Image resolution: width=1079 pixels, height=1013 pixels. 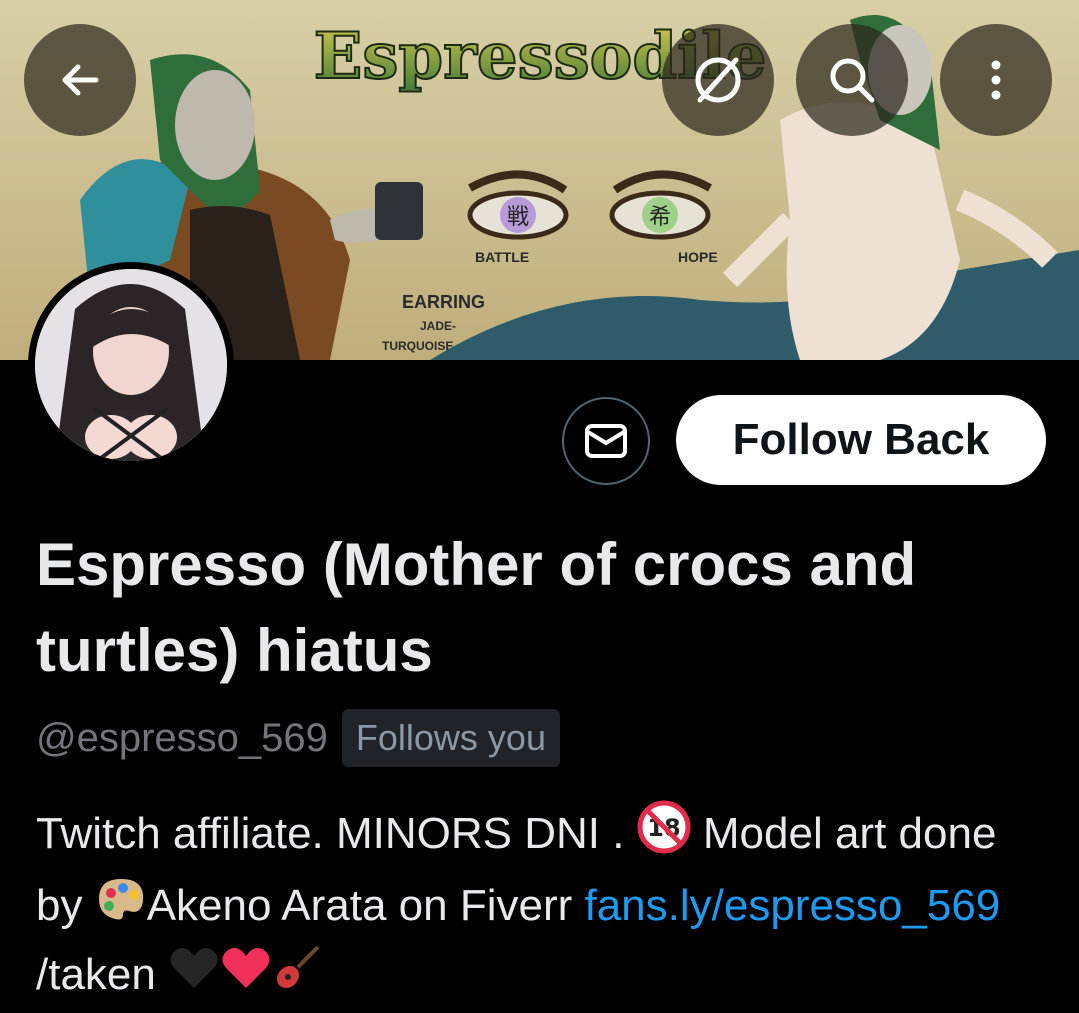 I want to click on no-signal-icon, so click(x=718, y=80).